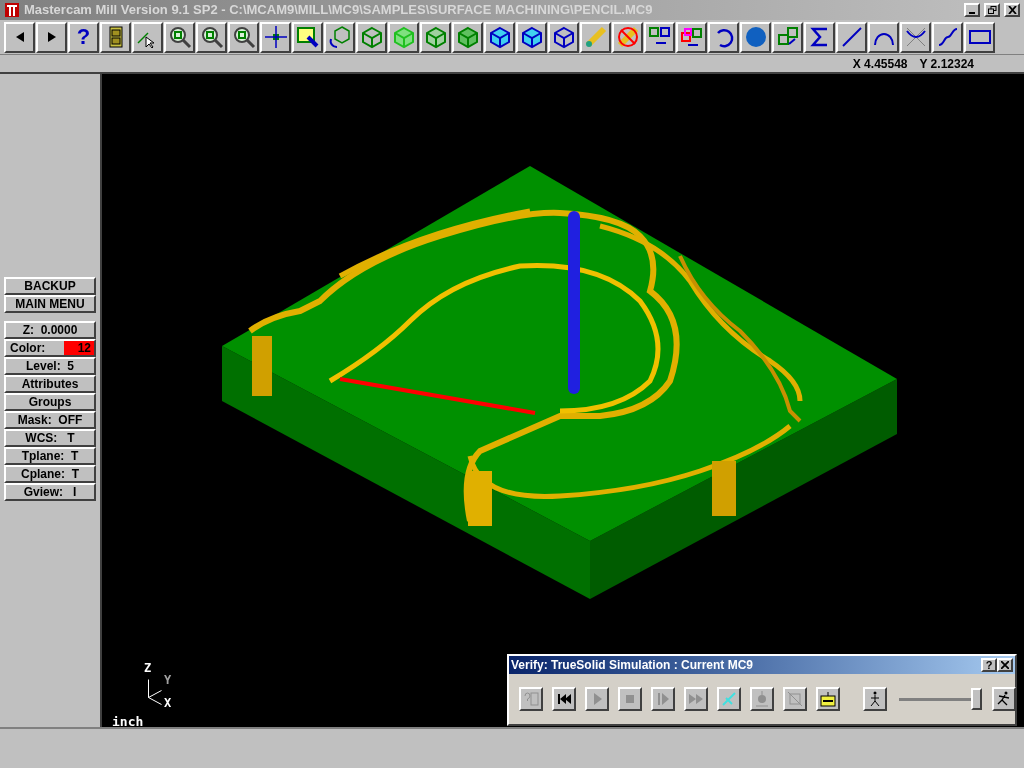 The height and width of the screenshot is (768, 1024). I want to click on restore-button, so click(992, 10).